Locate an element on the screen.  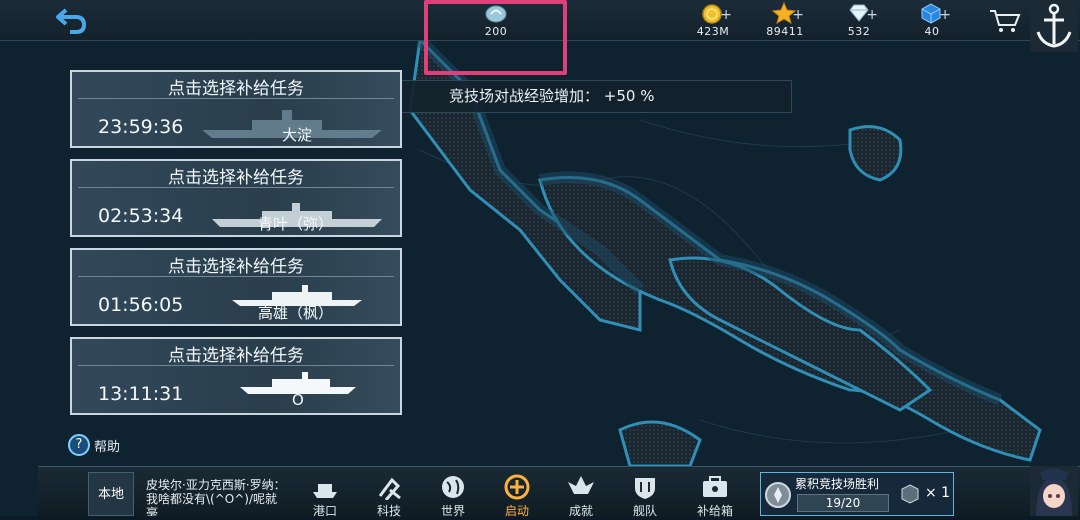
anchor-menu-button is located at coordinates (1054, 26).